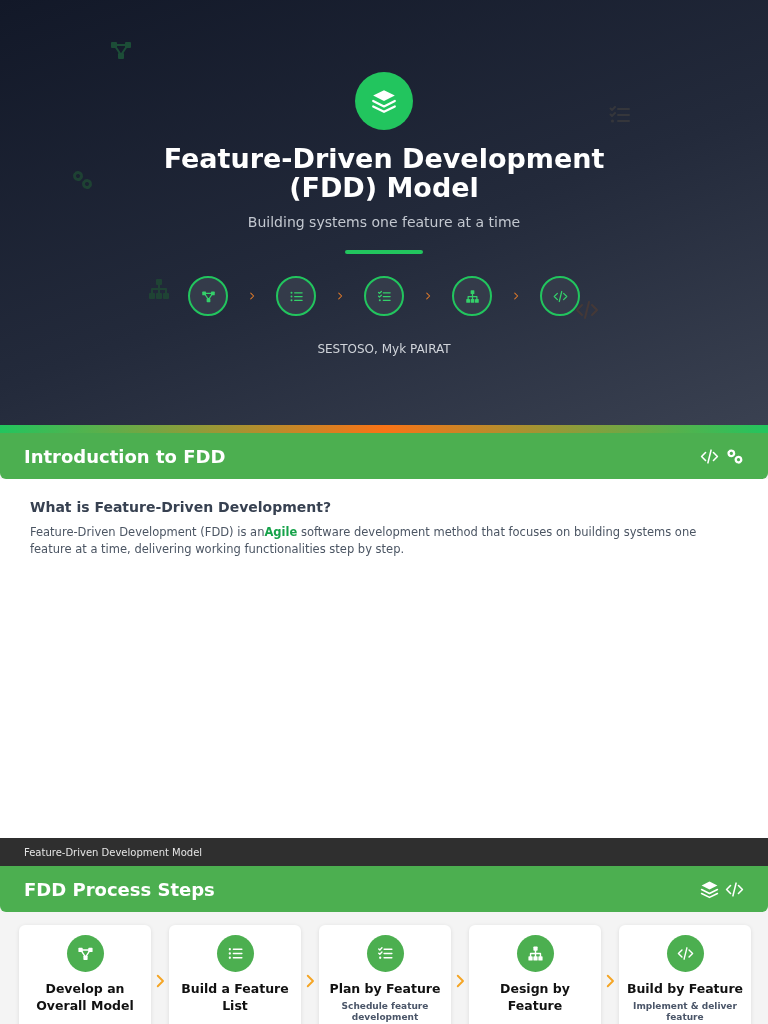 This screenshot has height=1024, width=768. Describe the element at coordinates (685, 988) in the screenshot. I see `step-title: Build by Feature` at that location.